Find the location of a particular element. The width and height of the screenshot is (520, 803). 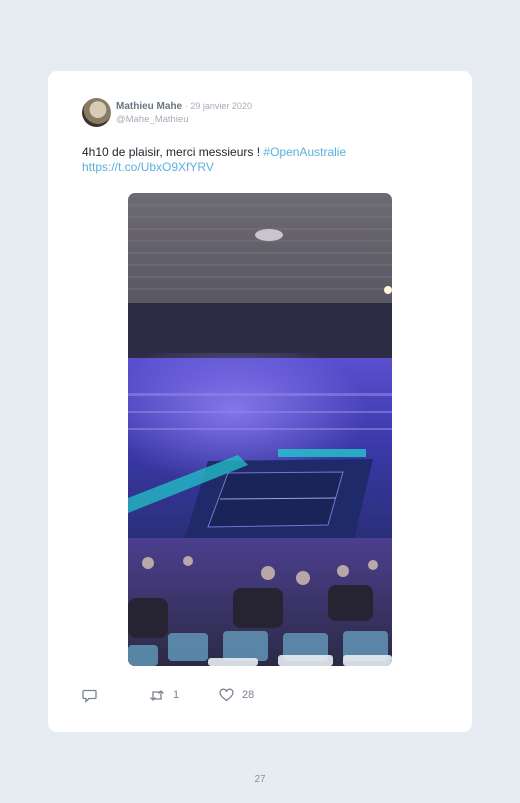

reply-button is located at coordinates (89, 695).